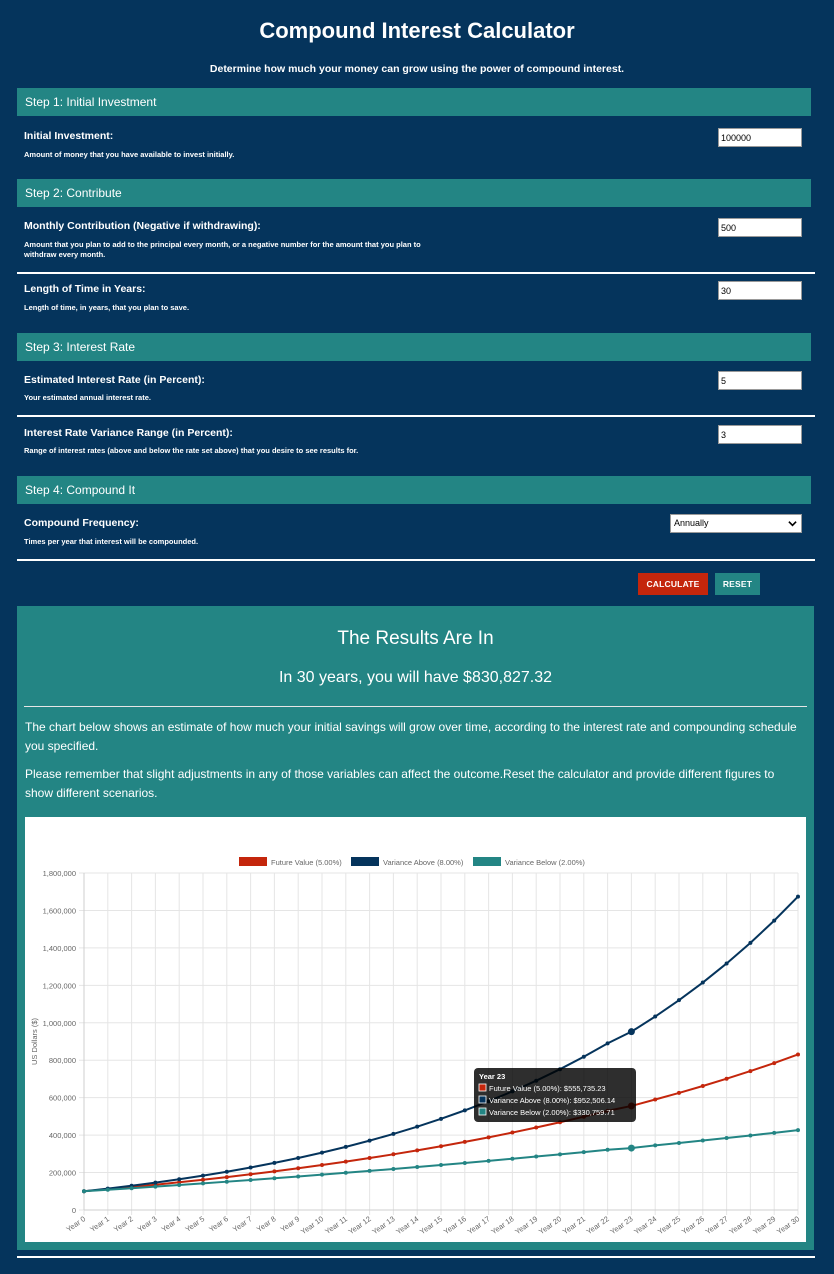  I want to click on reset-button: RESET, so click(737, 584).